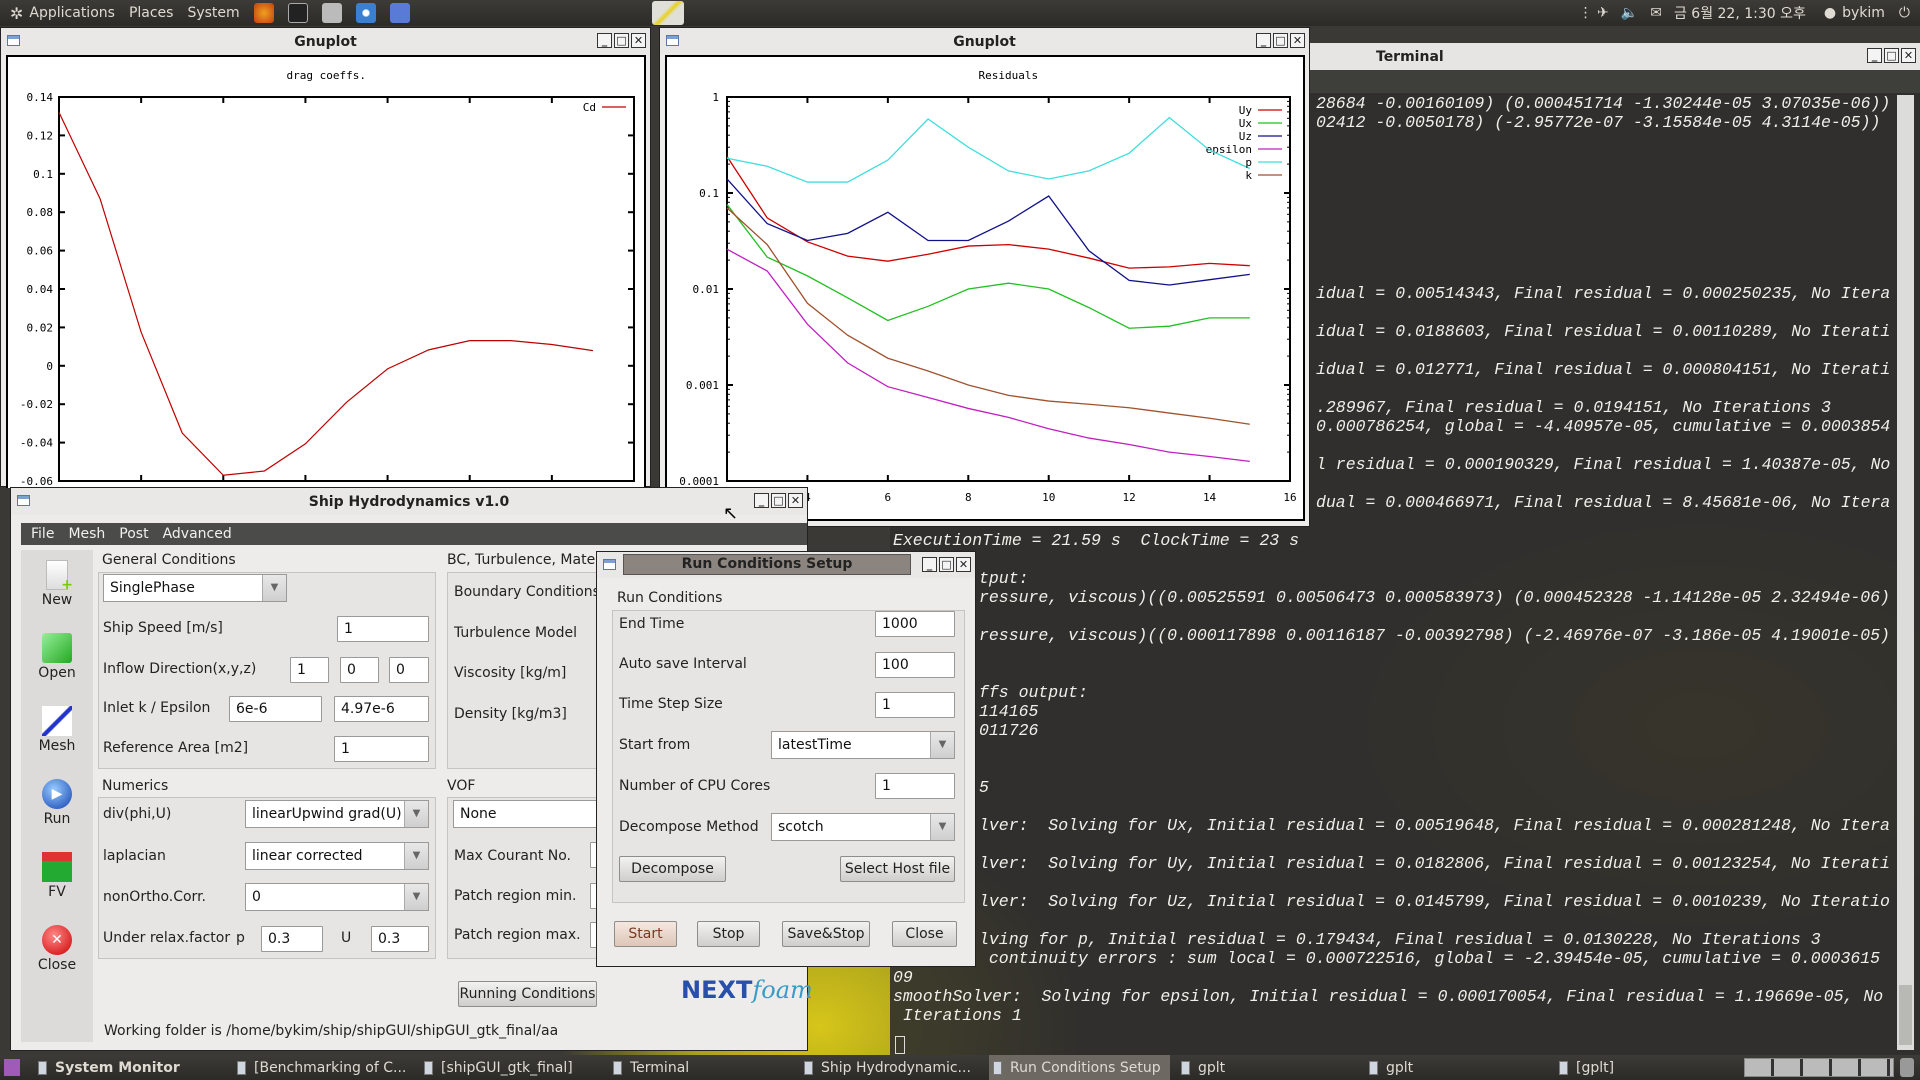  I want to click on titlebar: Run Conditions Setup _ □ ✕, so click(786, 565).